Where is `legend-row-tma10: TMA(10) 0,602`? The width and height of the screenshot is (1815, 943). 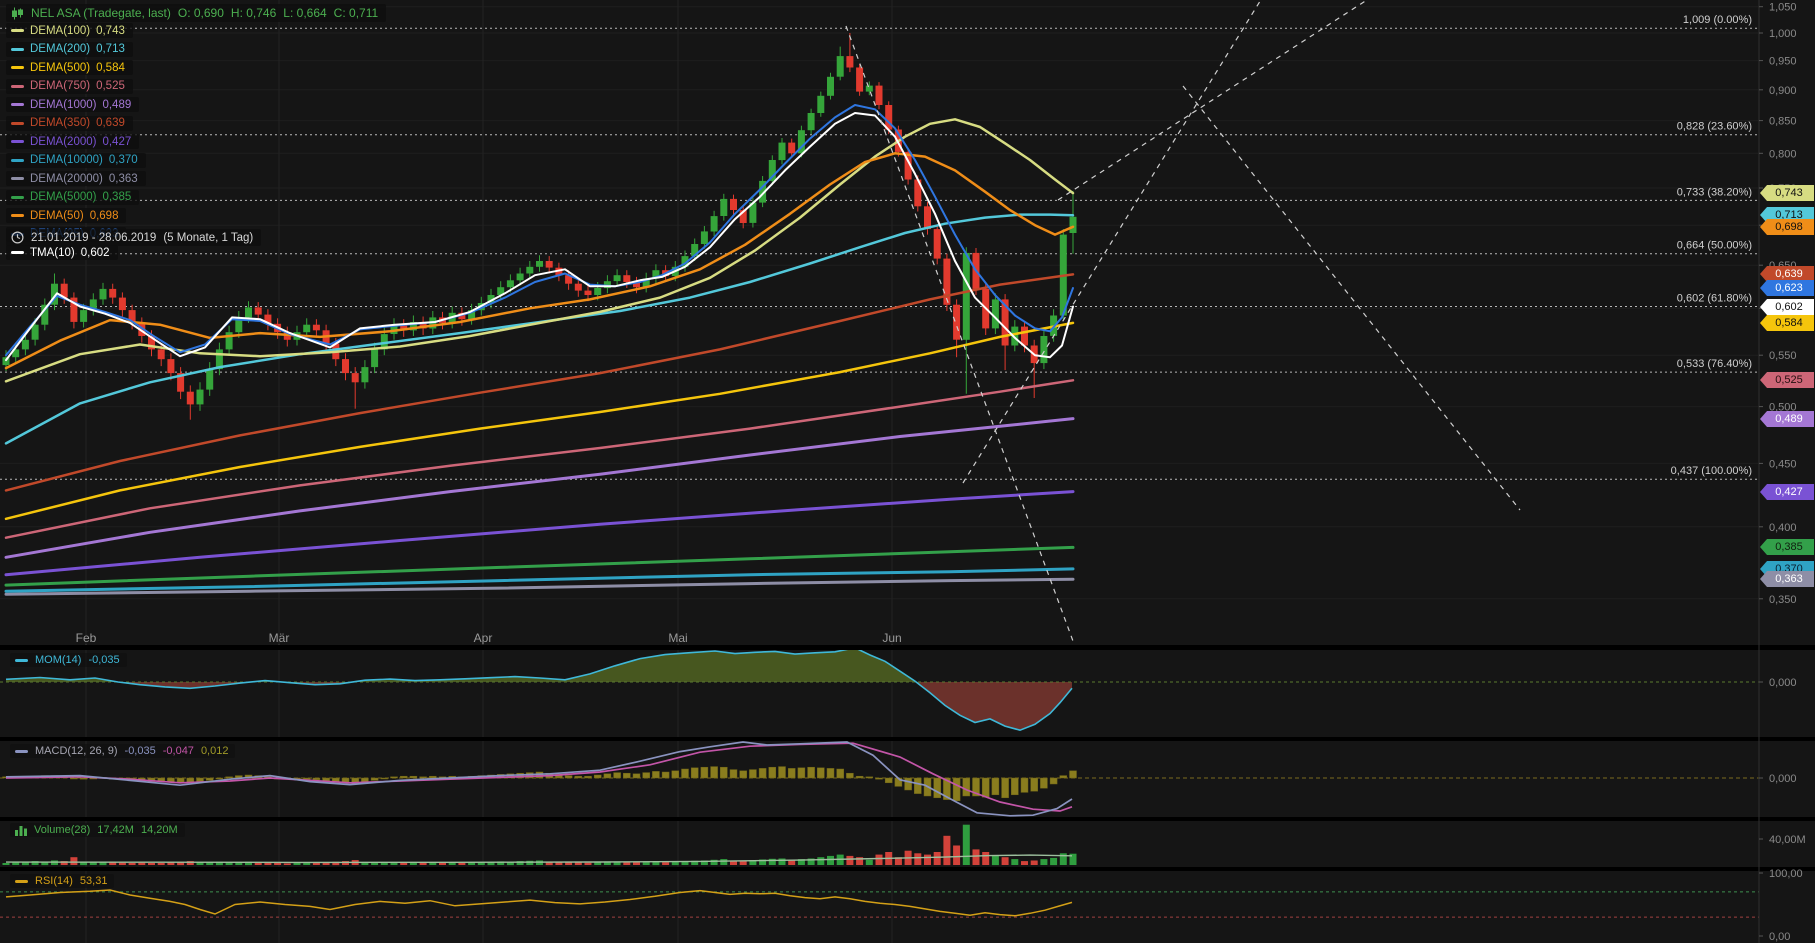 legend-row-tma10: TMA(10) 0,602 is located at coordinates (62, 252).